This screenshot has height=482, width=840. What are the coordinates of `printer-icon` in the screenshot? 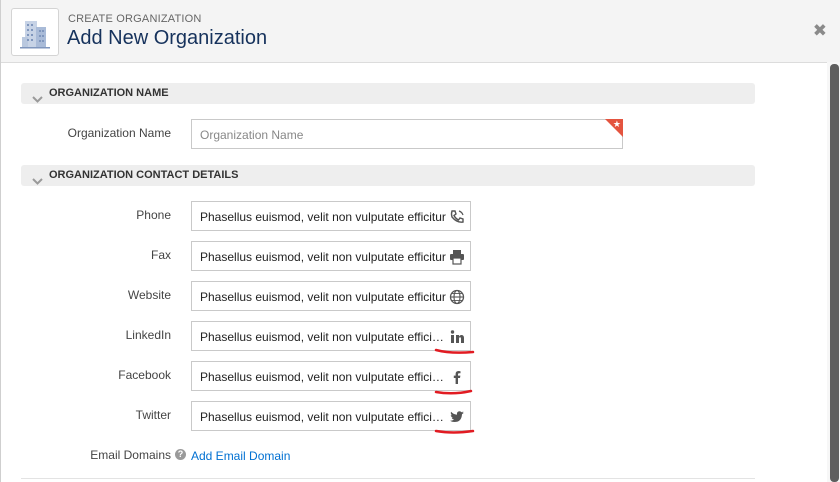 It's located at (457, 257).